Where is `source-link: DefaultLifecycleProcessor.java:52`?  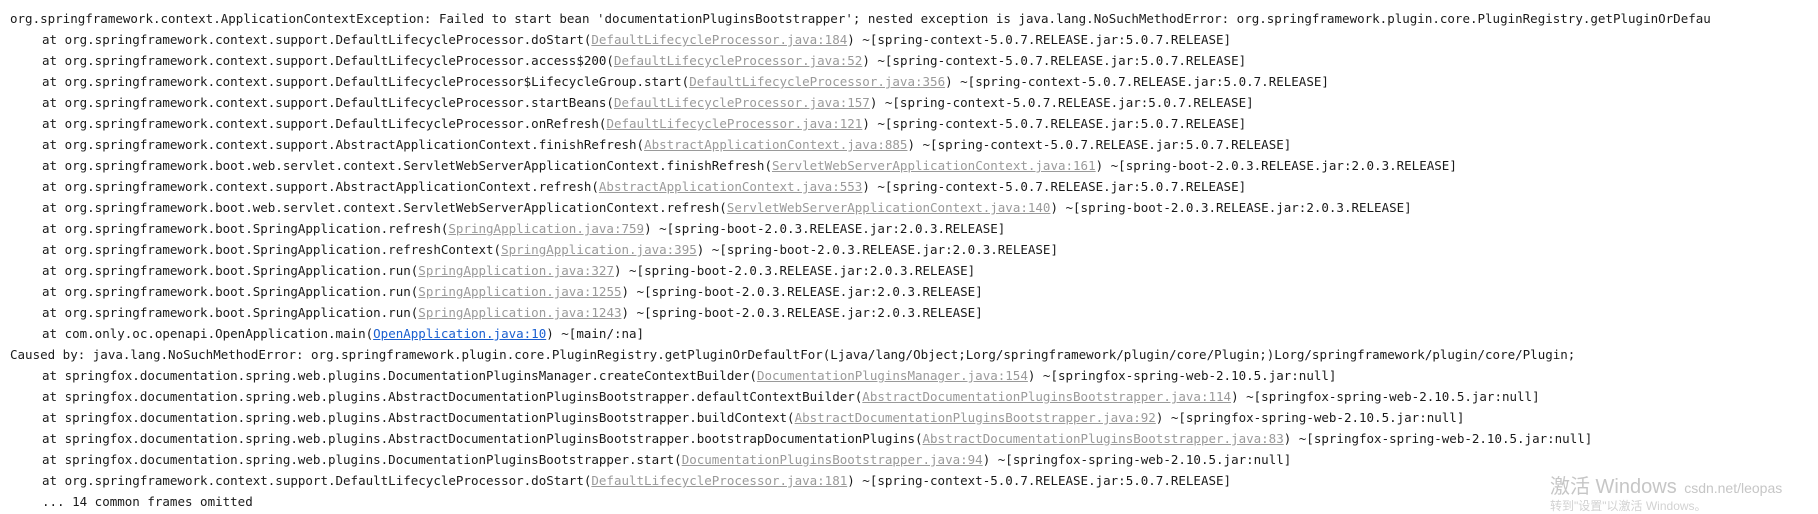 source-link: DefaultLifecycleProcessor.java:52 is located at coordinates (738, 60).